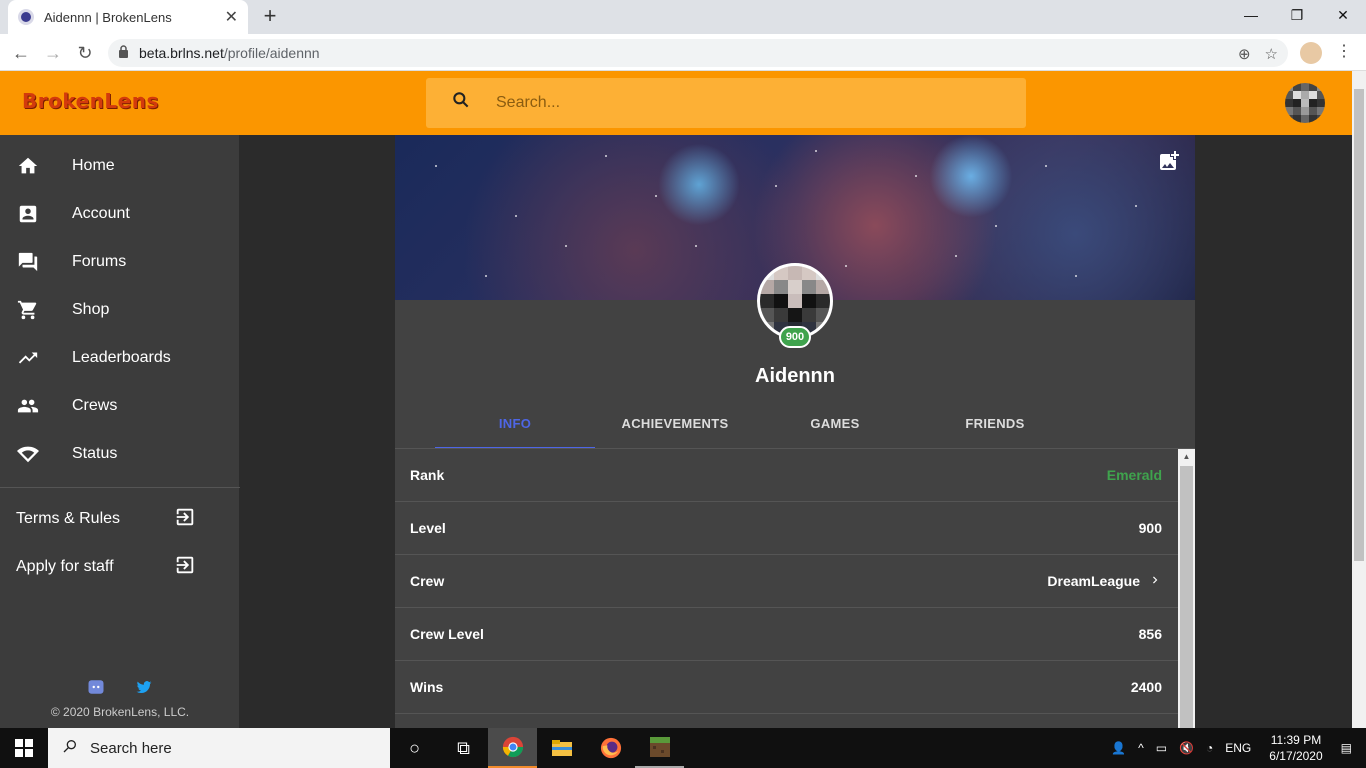  I want to click on window-controls: — ❐ ✕, so click(1297, 15).